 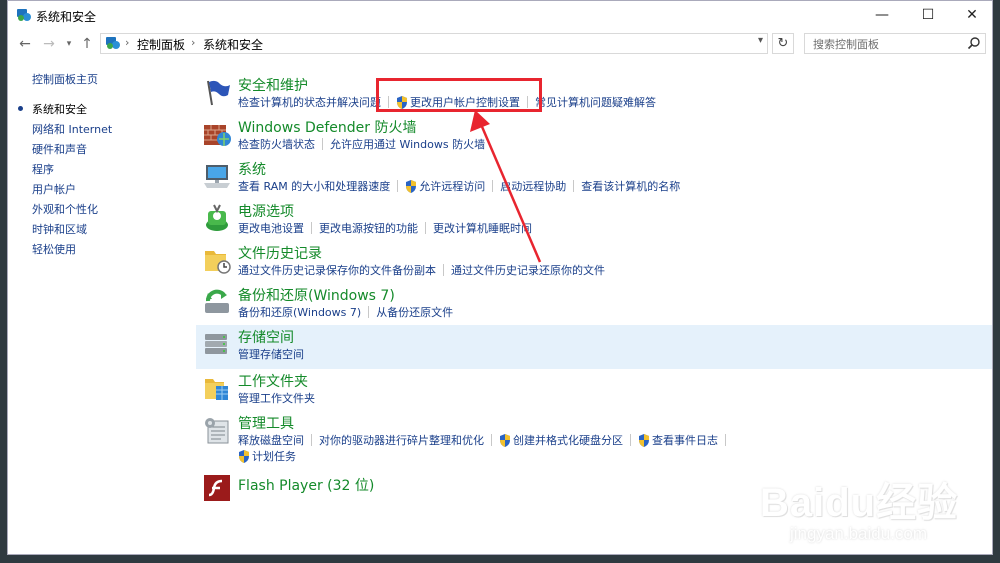 I want to click on task-link: 允许应用通过 Windows 防火墙, so click(x=407, y=144).